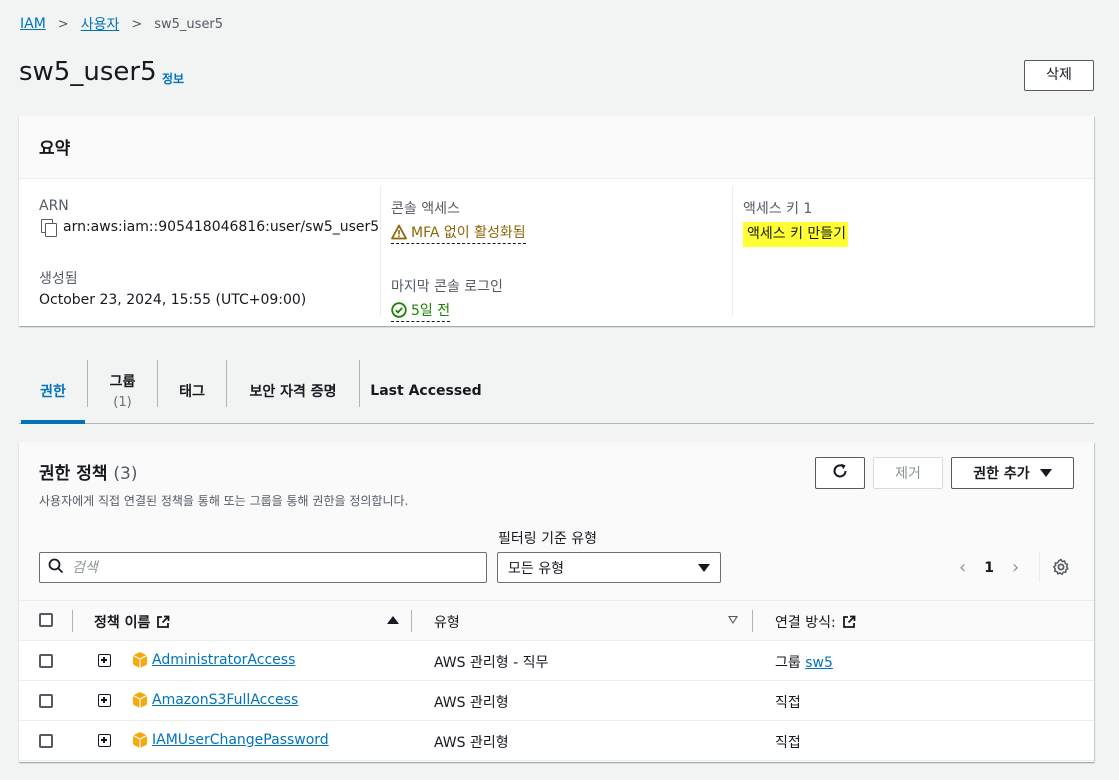 This screenshot has width=1119, height=780. I want to click on table-header: 정책 이름 유형 연결 방식:, so click(556, 620).